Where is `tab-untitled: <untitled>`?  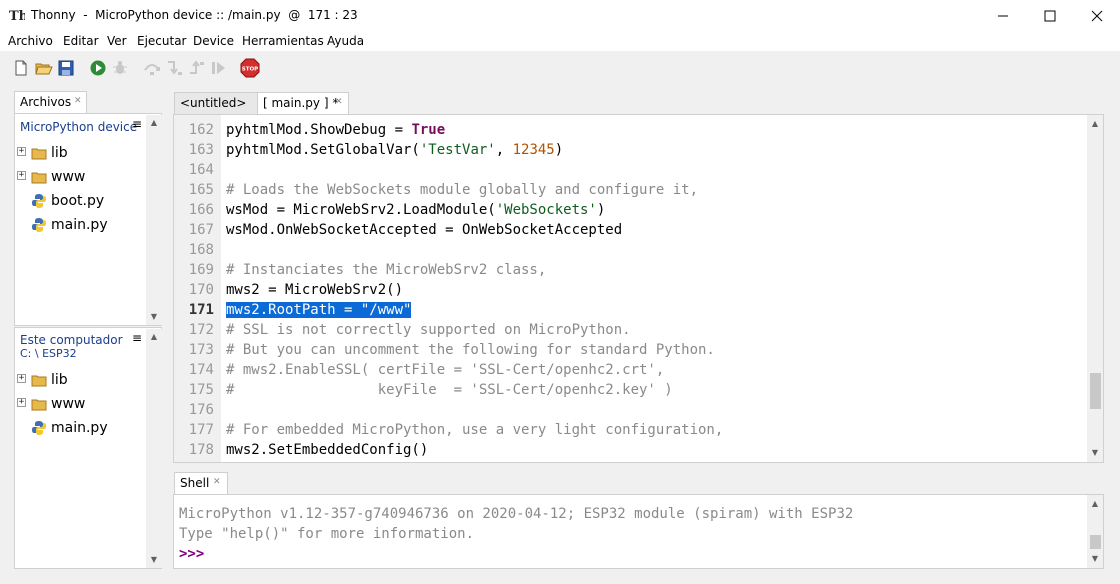 tab-untitled: <untitled> is located at coordinates (216, 103).